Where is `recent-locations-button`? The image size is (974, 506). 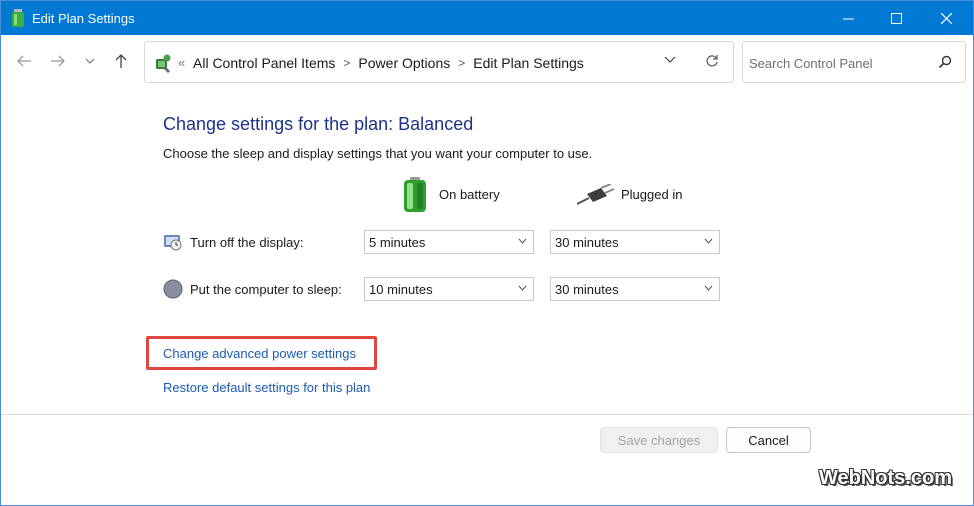 recent-locations-button is located at coordinates (90, 61).